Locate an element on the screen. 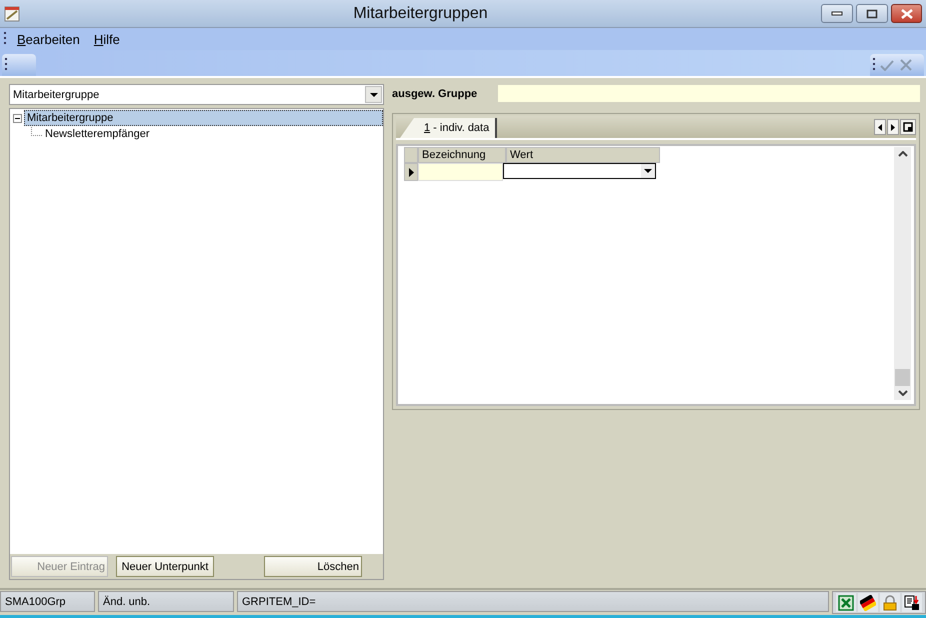 The image size is (926, 618). group-dropdown: Mitarbeitergruppe is located at coordinates (196, 94).